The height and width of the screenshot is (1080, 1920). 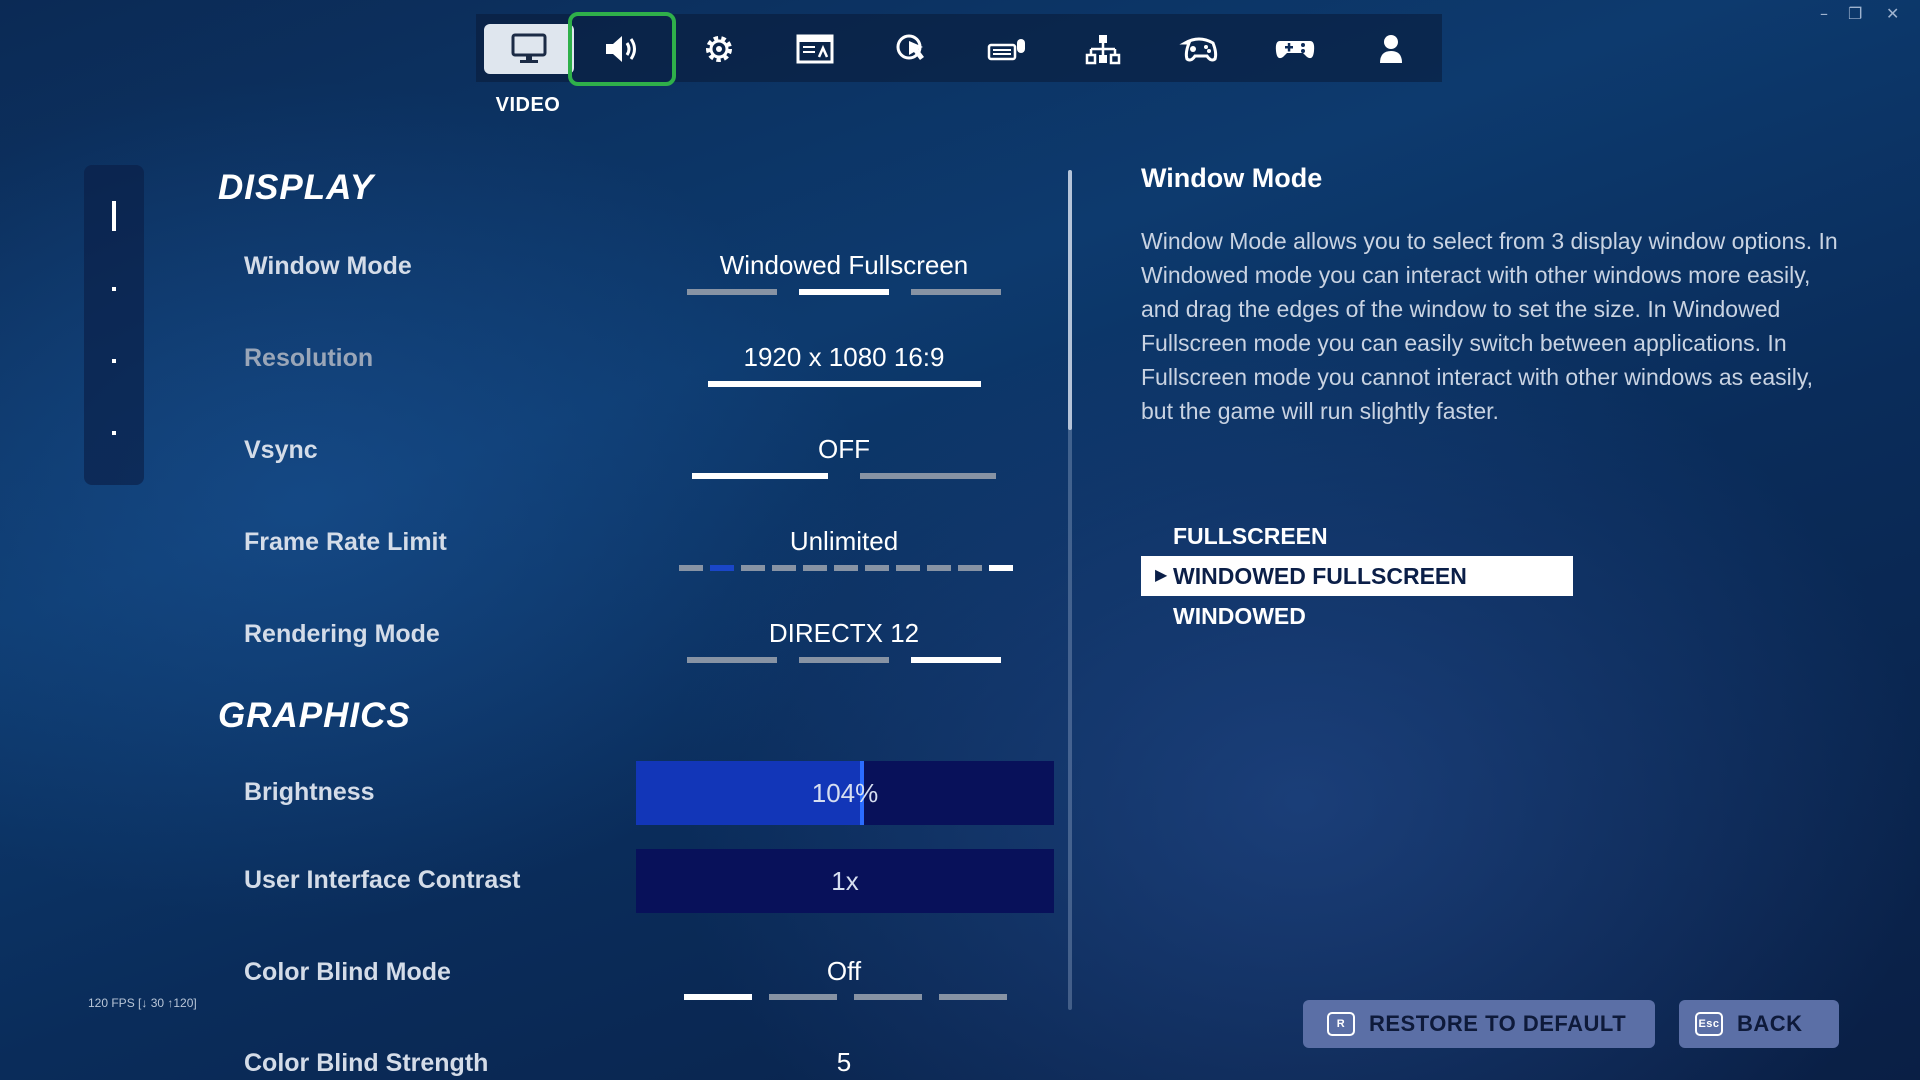 I want to click on resolution-underline, so click(x=844, y=384).